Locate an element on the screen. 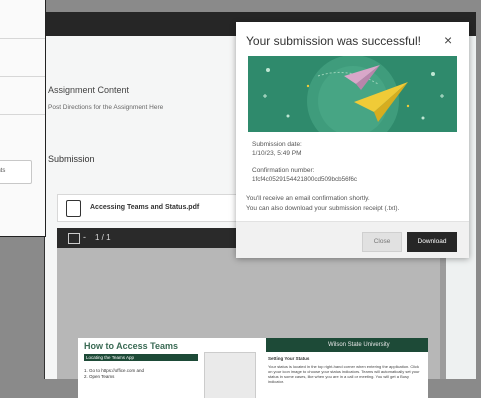 Image resolution: width=481 pixels, height=398 pixels. page-indicator: 1 / 1 is located at coordinates (103, 237).